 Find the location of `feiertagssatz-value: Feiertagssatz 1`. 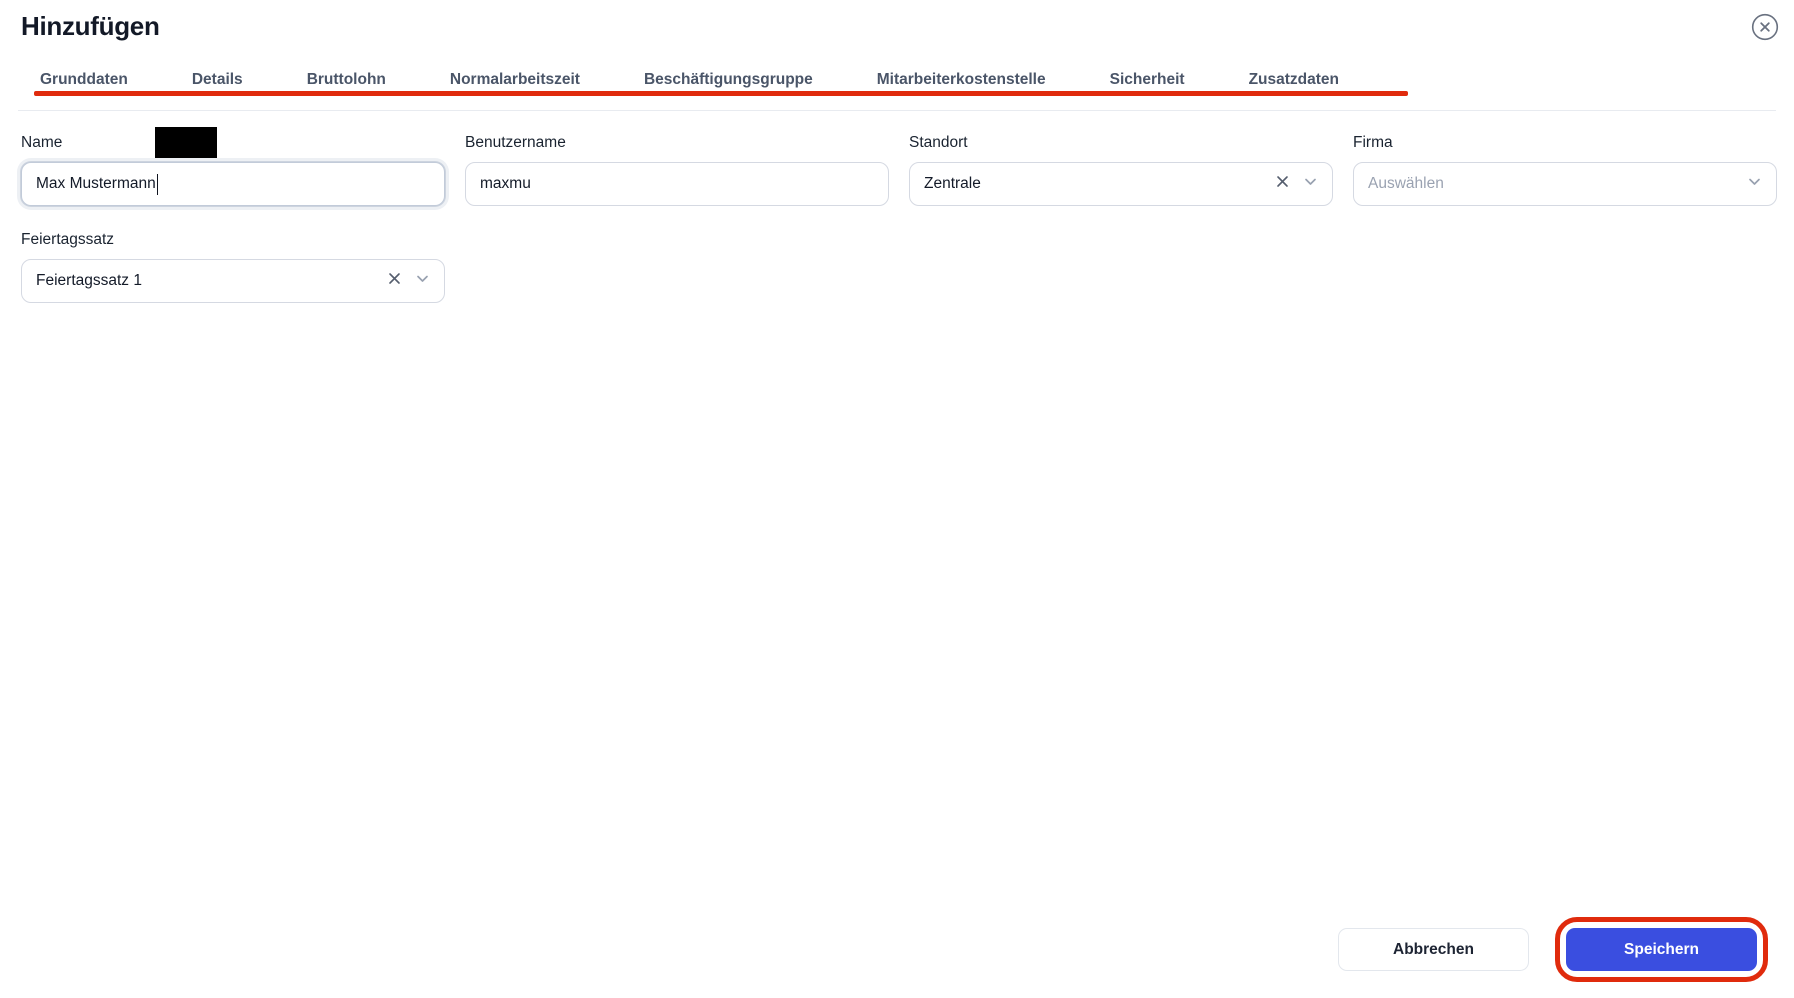

feiertagssatz-value: Feiertagssatz 1 is located at coordinates (89, 280).